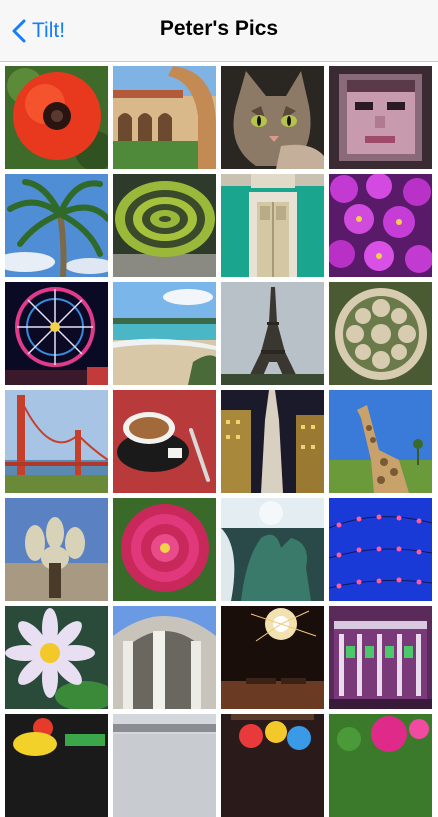  What do you see at coordinates (56, 441) in the screenshot?
I see `photo-thumbnail-golden-gate` at bounding box center [56, 441].